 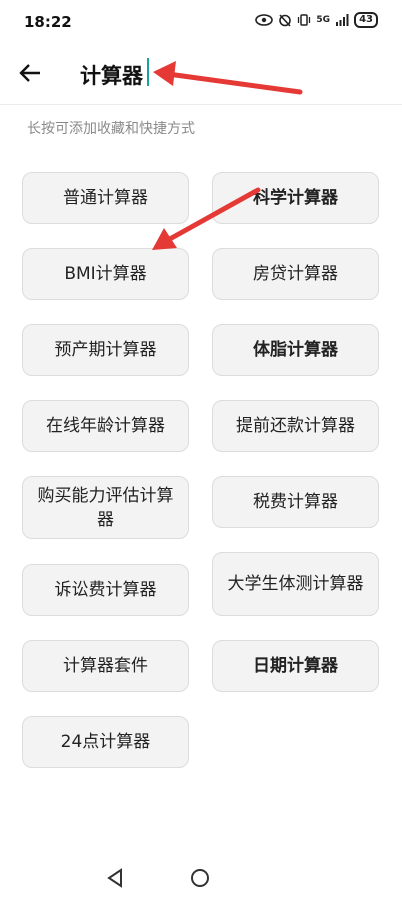 I want to click on calculator-button-bmi: BMI计算器, so click(x=105, y=274).